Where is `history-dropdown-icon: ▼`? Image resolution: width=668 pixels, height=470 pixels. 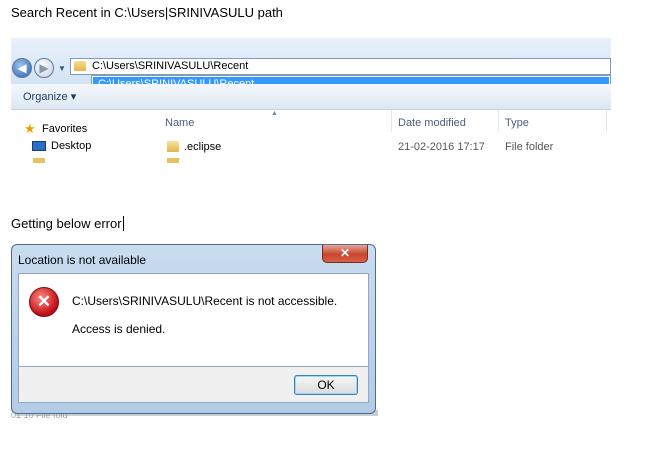
history-dropdown-icon: ▼ is located at coordinates (62, 68).